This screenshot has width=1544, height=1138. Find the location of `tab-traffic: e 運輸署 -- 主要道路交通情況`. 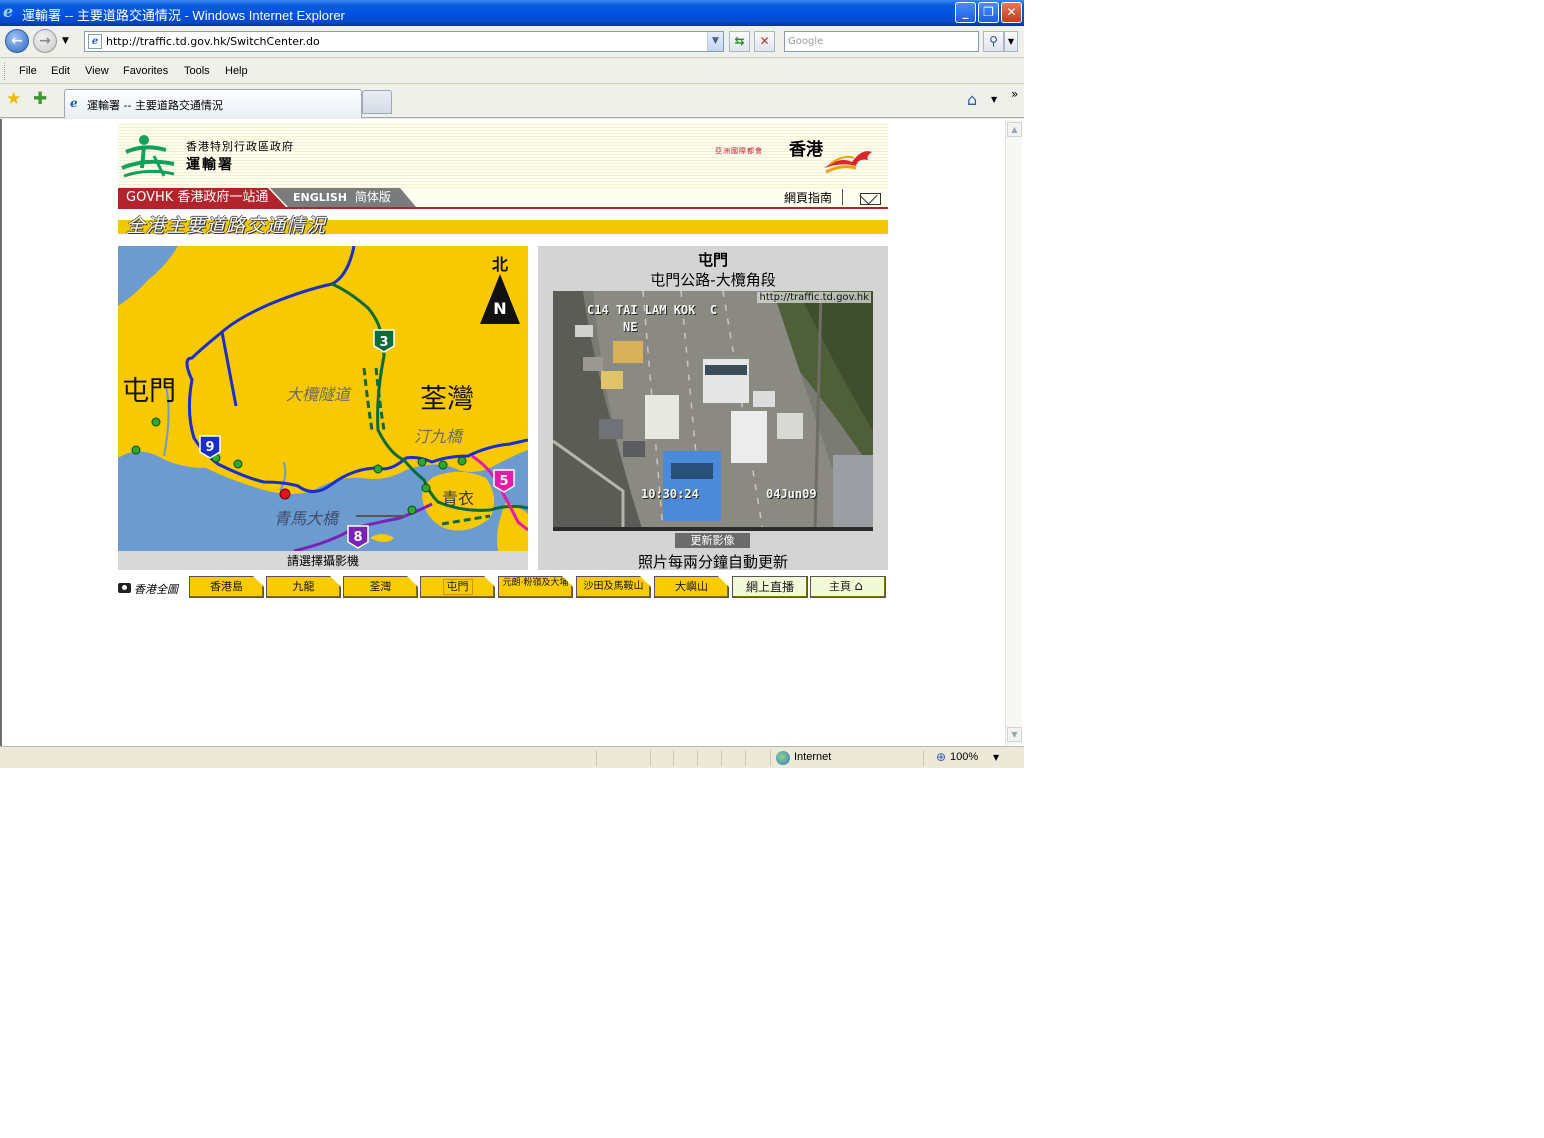

tab-traffic: e 運輸署 -- 主要道路交通情況 is located at coordinates (213, 103).